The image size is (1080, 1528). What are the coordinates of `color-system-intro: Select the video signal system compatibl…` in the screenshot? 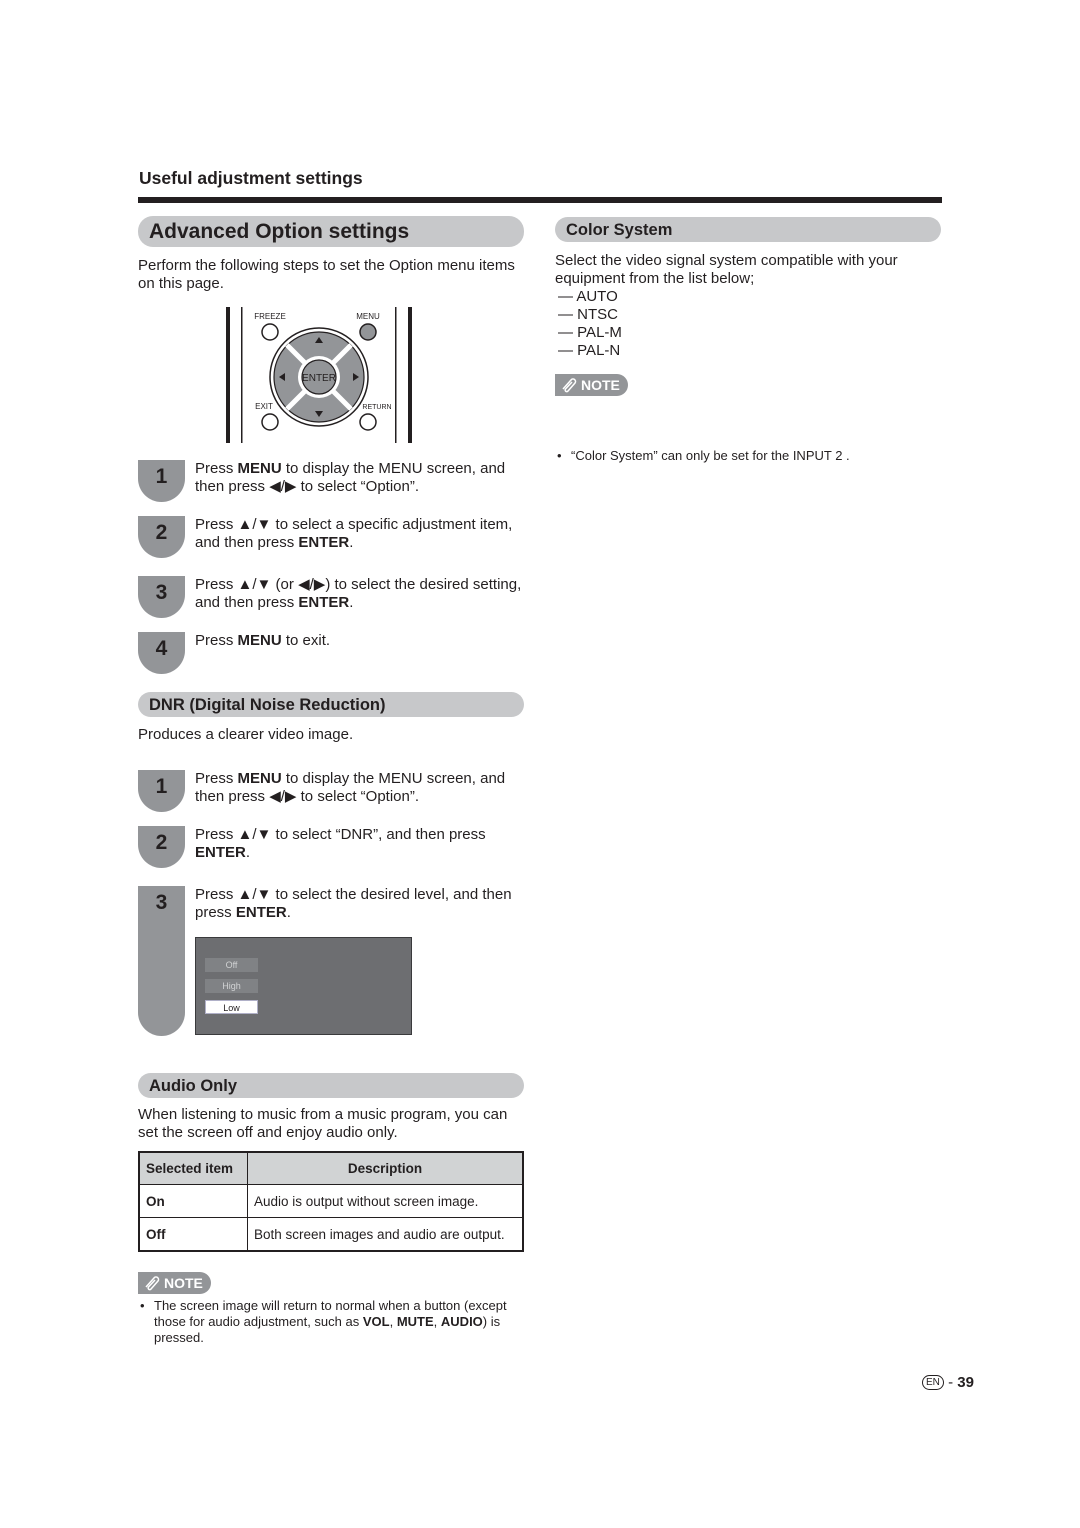 It's located at (726, 269).